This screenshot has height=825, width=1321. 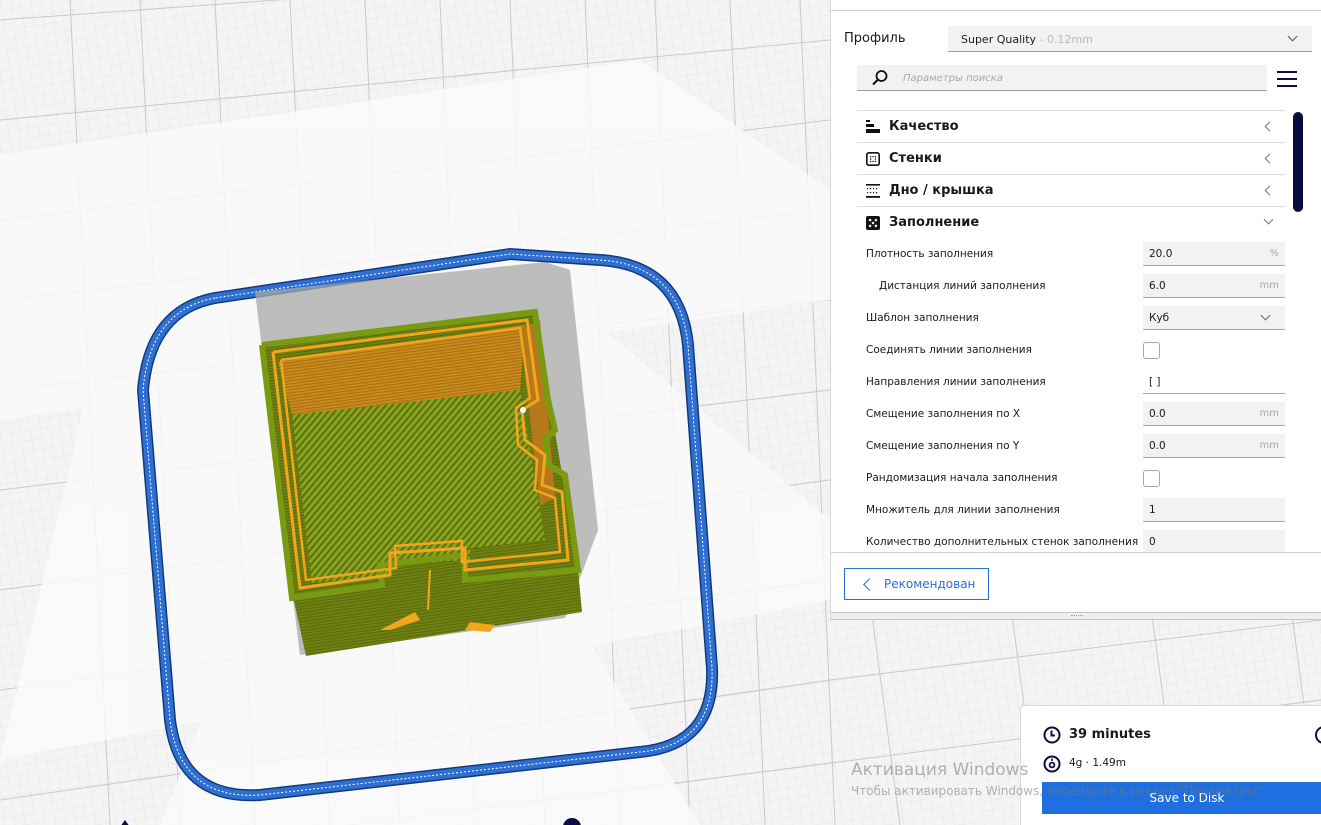 I want to click on recommended-mode-button: Рекомендован, so click(x=916, y=584).